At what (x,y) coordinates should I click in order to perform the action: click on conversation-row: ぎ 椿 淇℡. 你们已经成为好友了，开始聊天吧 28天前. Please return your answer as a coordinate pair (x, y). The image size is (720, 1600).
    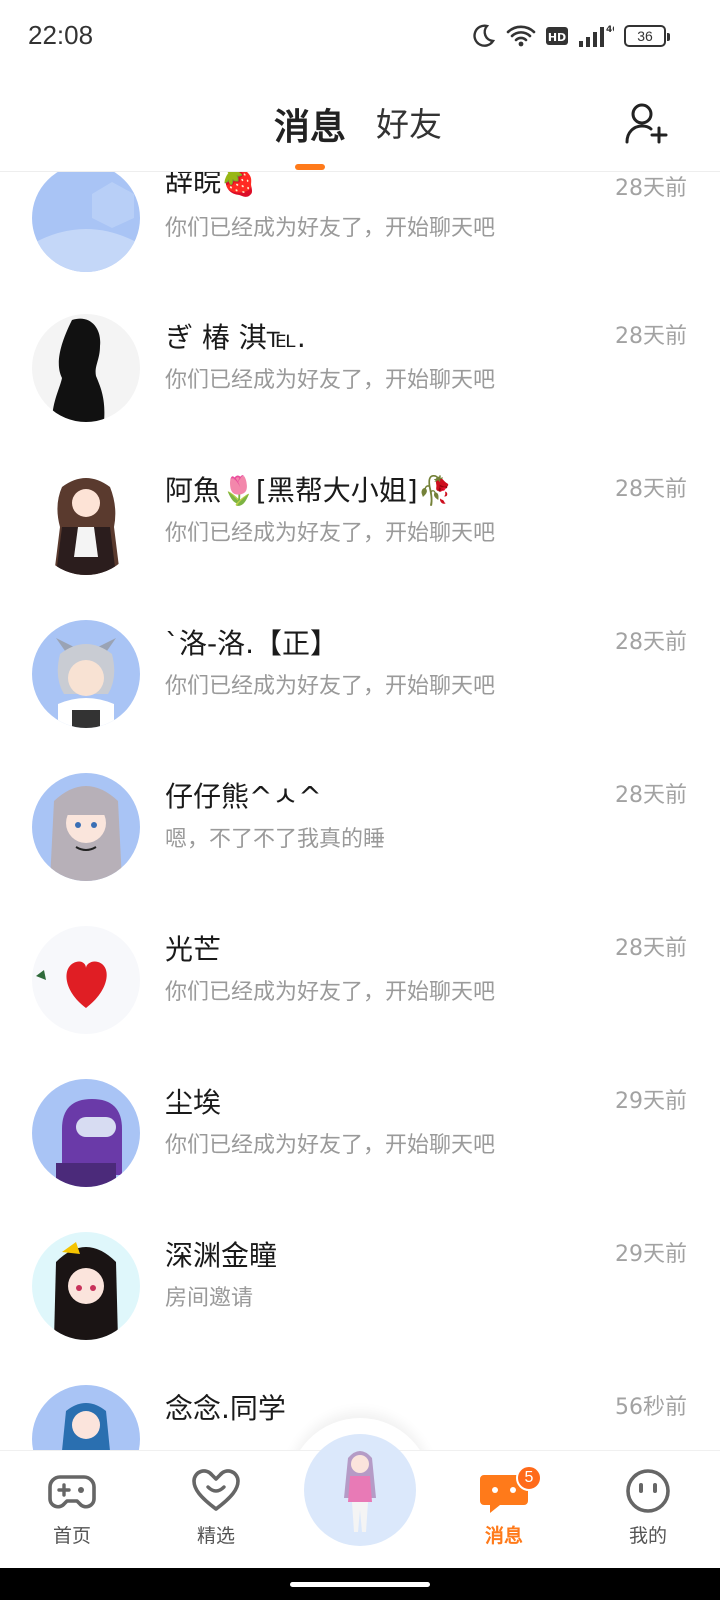
    Looking at the image, I should click on (360, 392).